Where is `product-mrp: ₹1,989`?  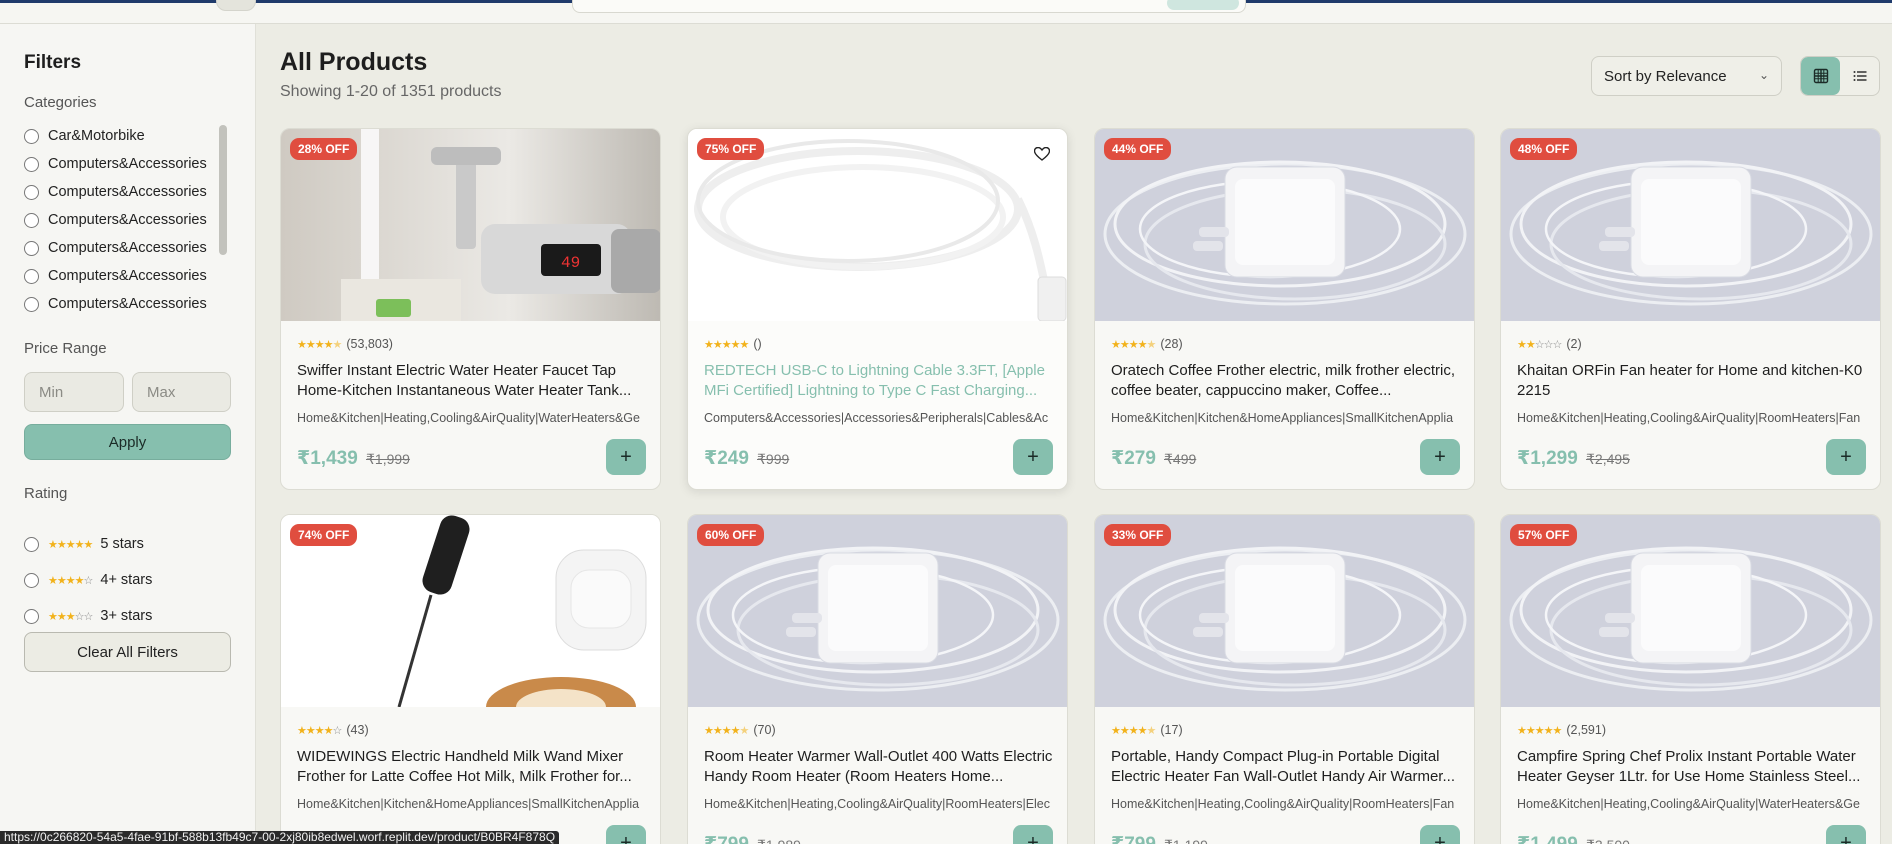 product-mrp: ₹1,989 is located at coordinates (779, 840).